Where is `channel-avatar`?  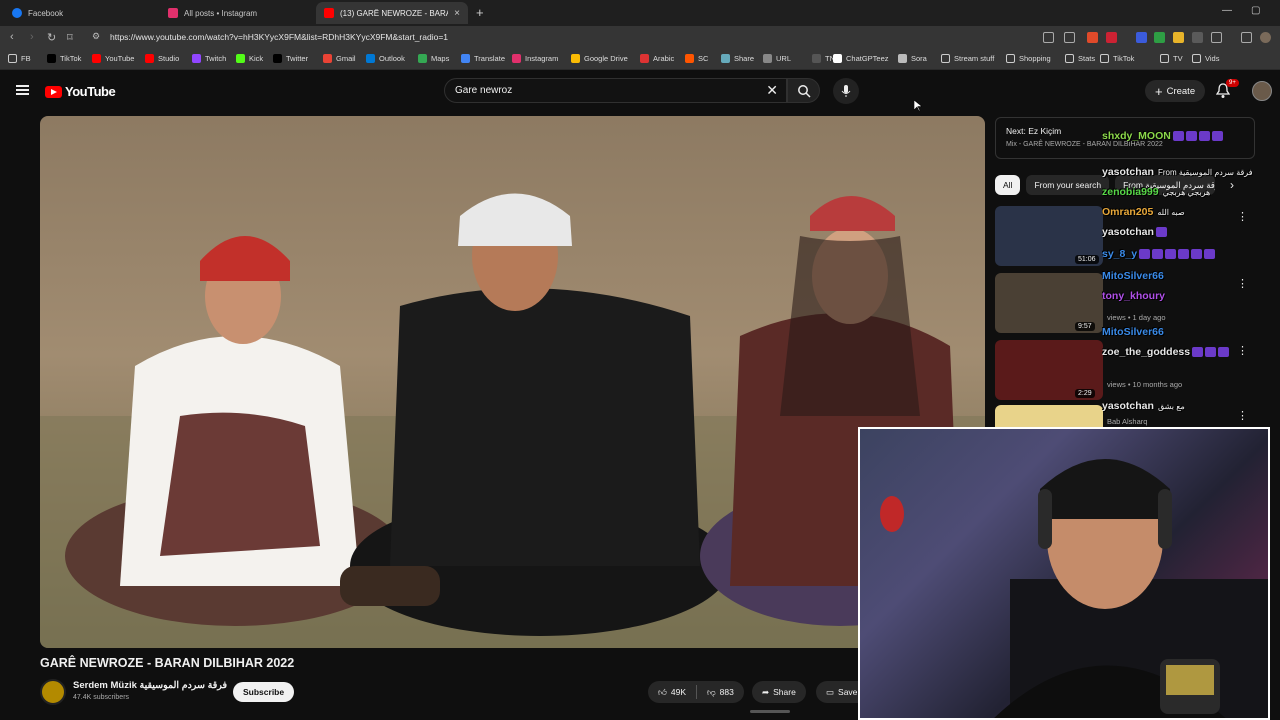
channel-avatar is located at coordinates (53, 692).